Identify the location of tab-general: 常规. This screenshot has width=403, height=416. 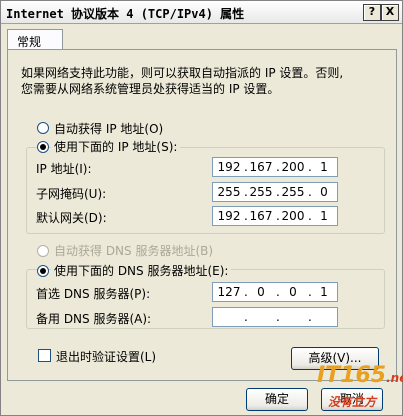
(35, 39).